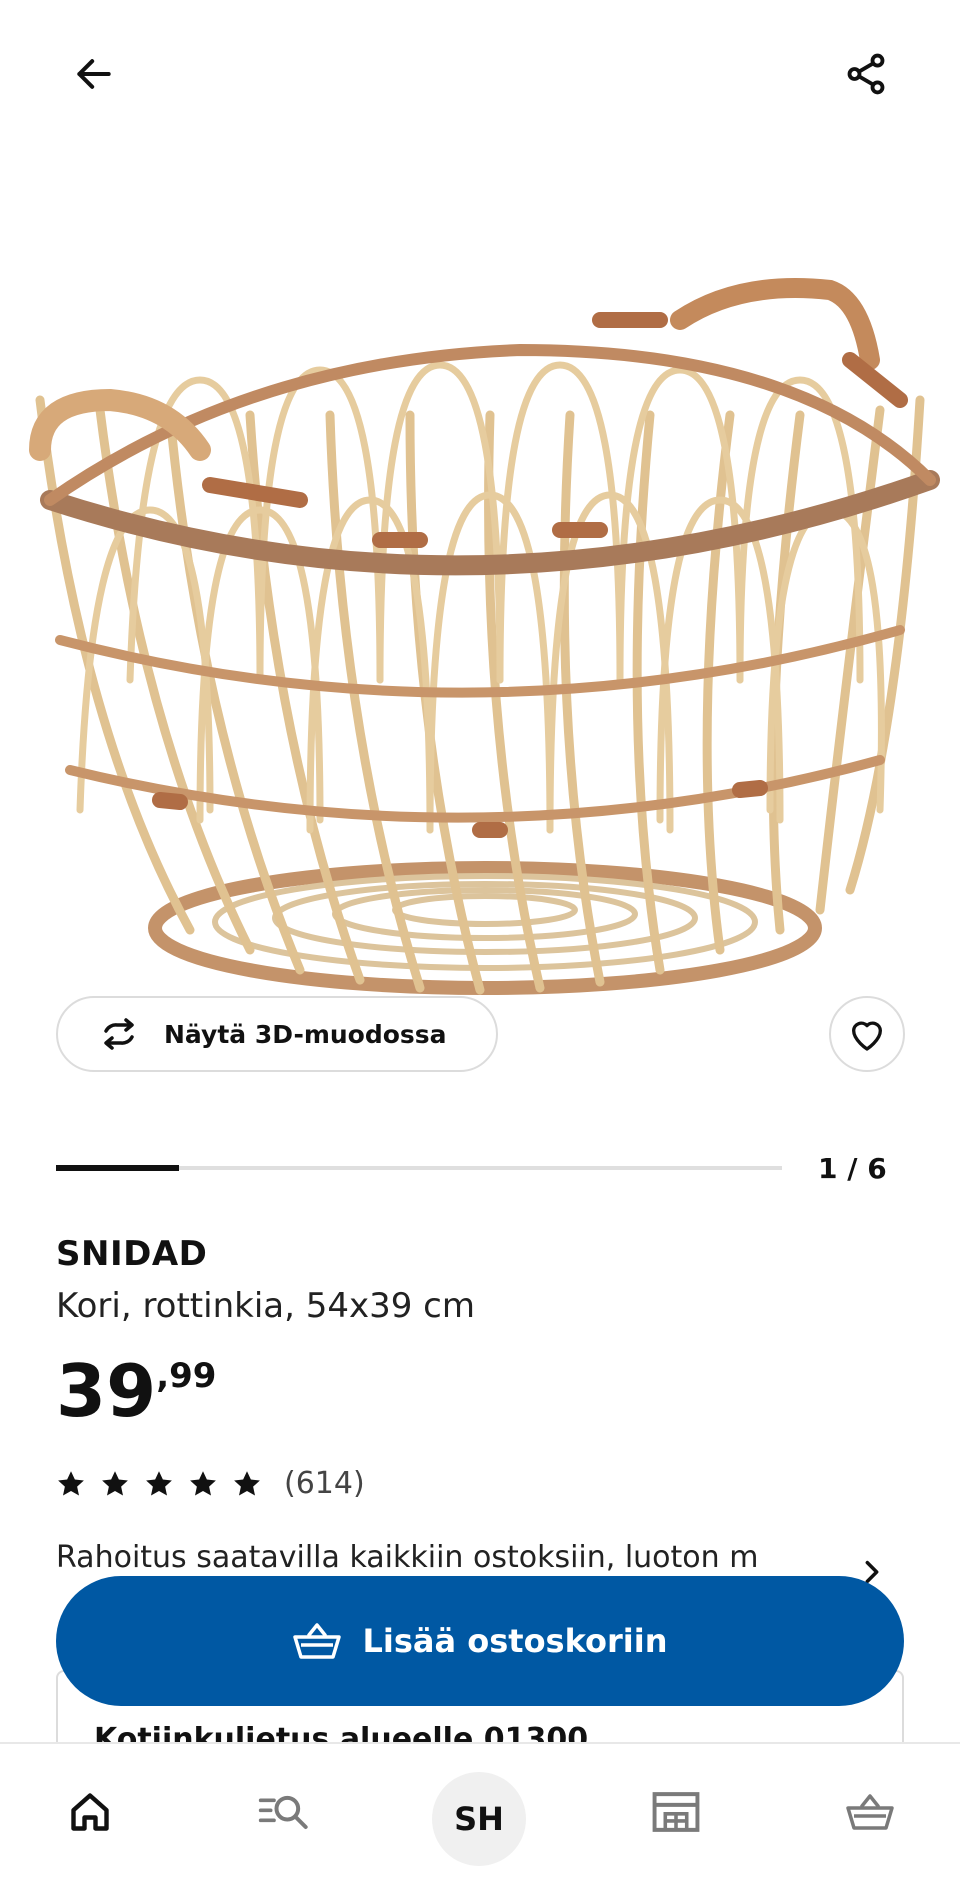 Image resolution: width=960 pixels, height=1892 pixels. What do you see at coordinates (106, 1391) in the screenshot?
I see `price-integer: 39` at bounding box center [106, 1391].